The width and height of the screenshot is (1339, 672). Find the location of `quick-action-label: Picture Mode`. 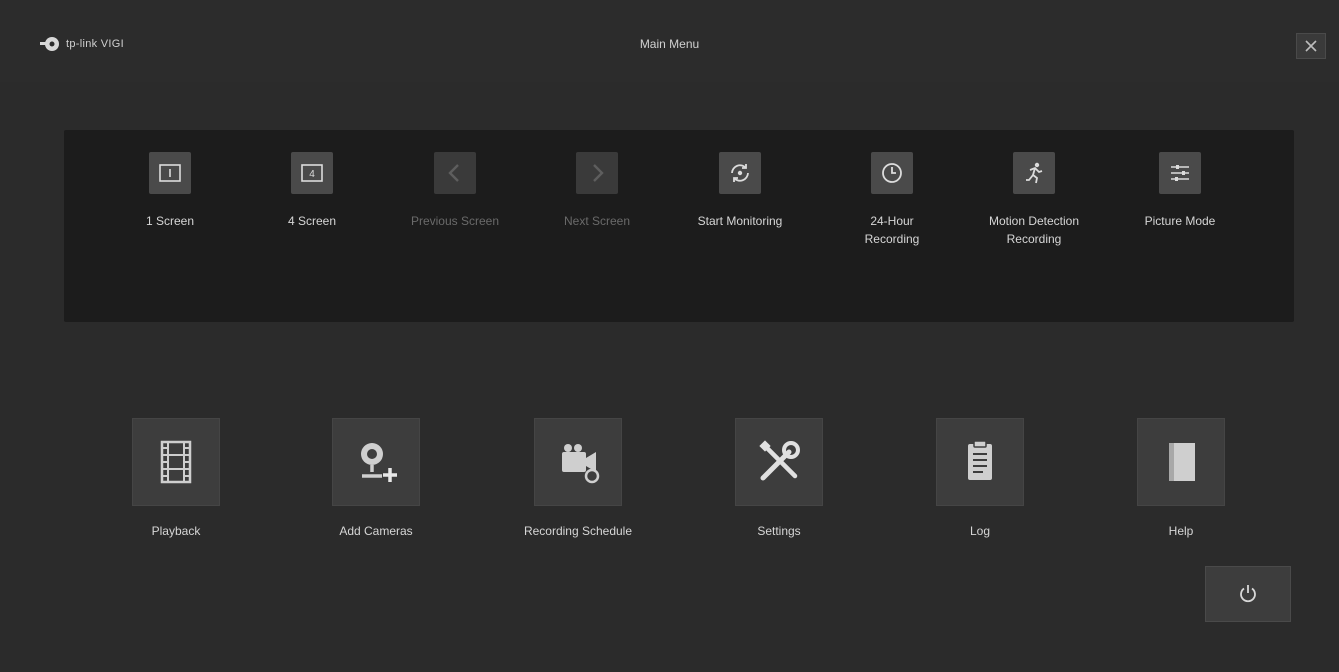

quick-action-label: Picture Mode is located at coordinates (1180, 221).